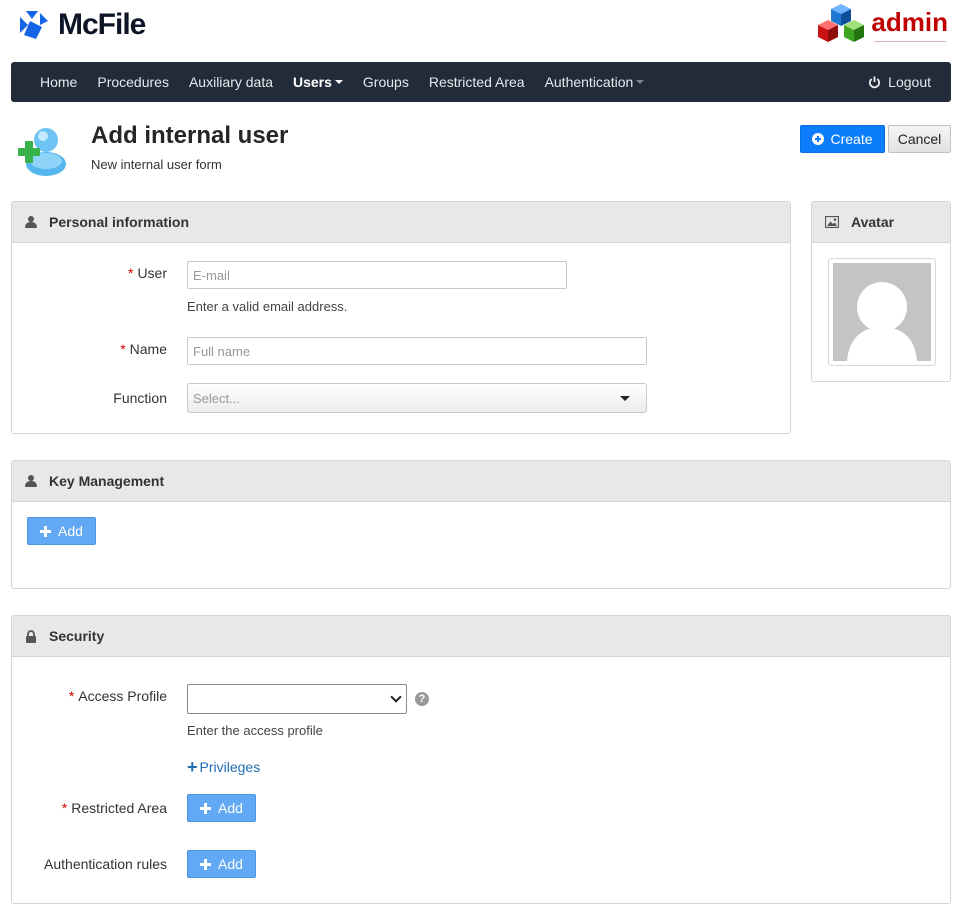 This screenshot has height=912, width=960. What do you see at coordinates (190, 135) in the screenshot?
I see `page-title: Add internal user` at bounding box center [190, 135].